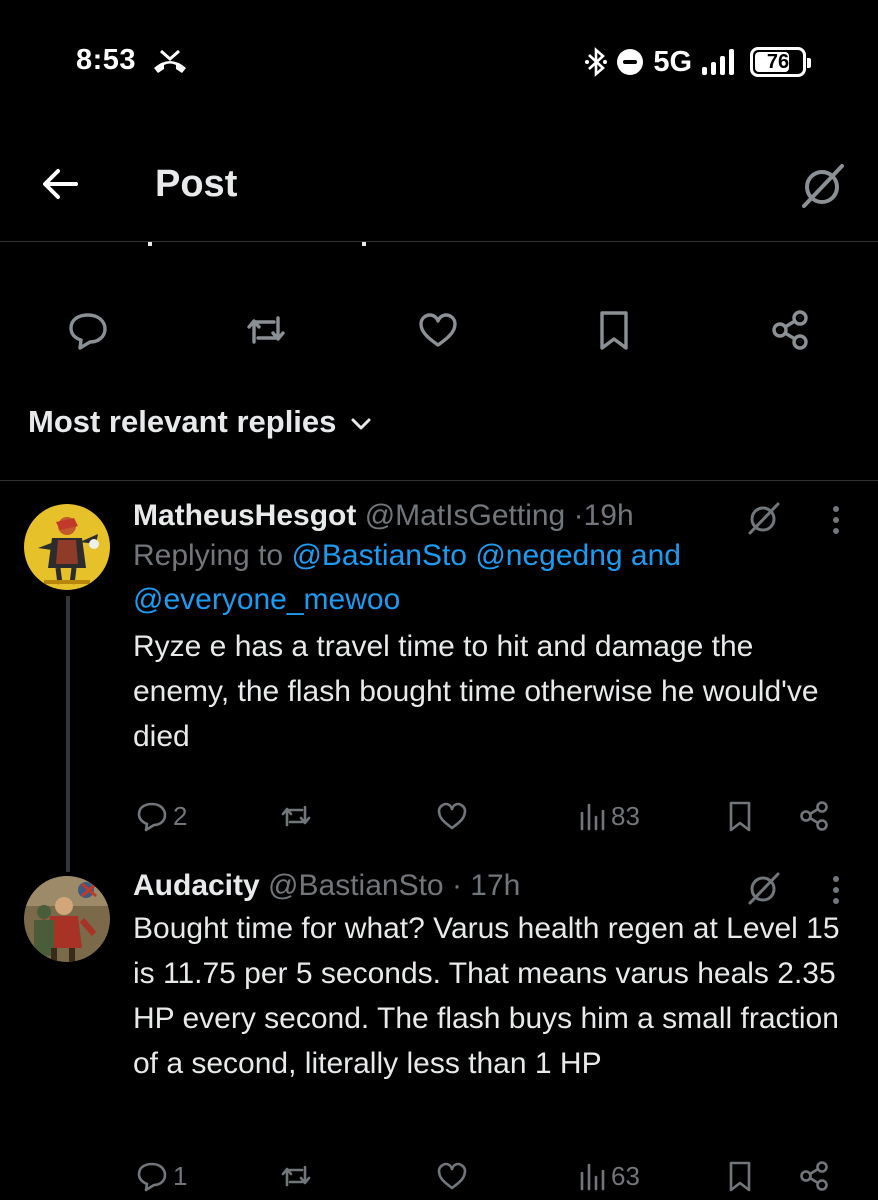  What do you see at coordinates (196, 885) in the screenshot?
I see `author-name: Audacity` at bounding box center [196, 885].